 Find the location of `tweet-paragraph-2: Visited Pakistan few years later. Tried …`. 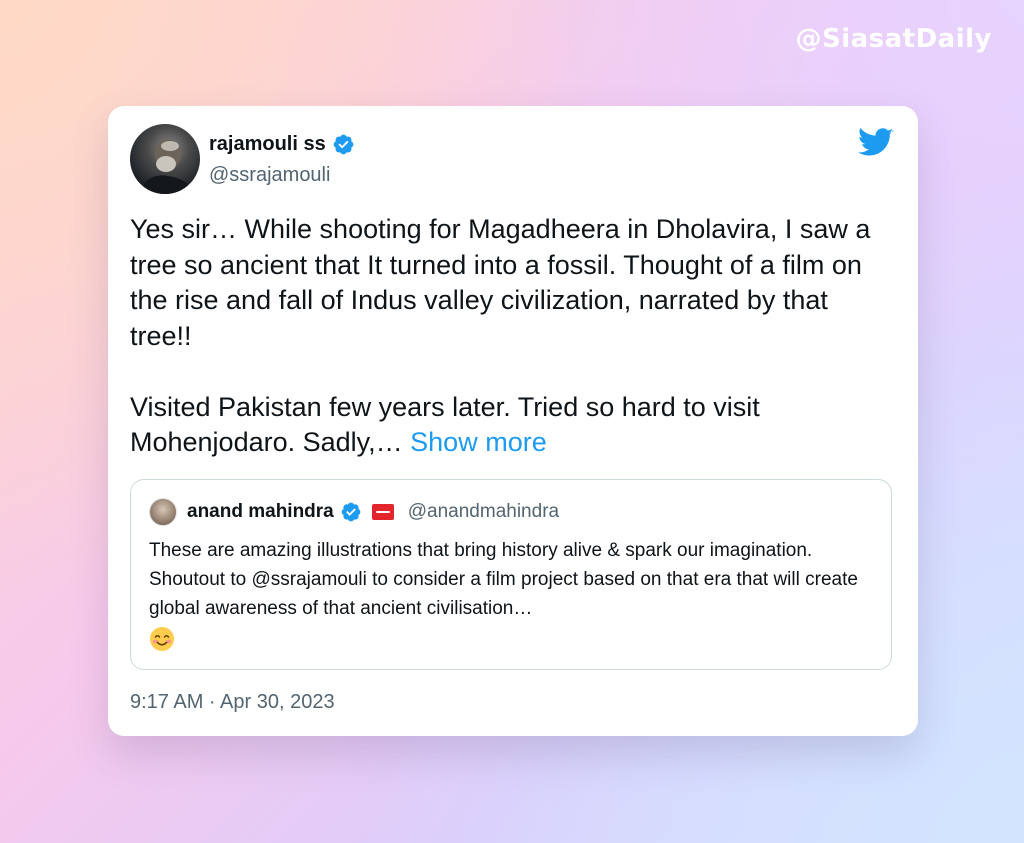

tweet-paragraph-2: Visited Pakistan few years later. Tried … is located at coordinates (510, 425).